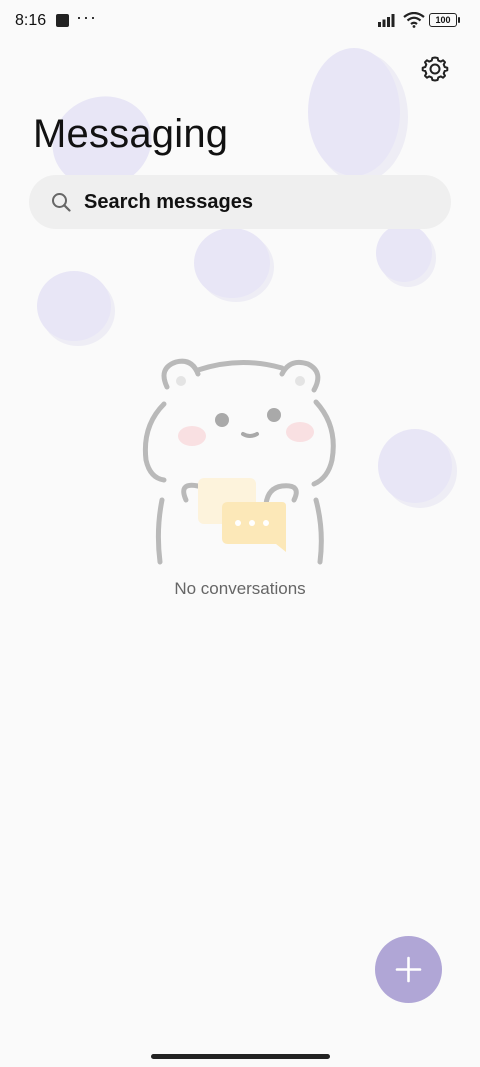 Image resolution: width=480 pixels, height=1067 pixels. I want to click on plus-icon, so click(408, 969).